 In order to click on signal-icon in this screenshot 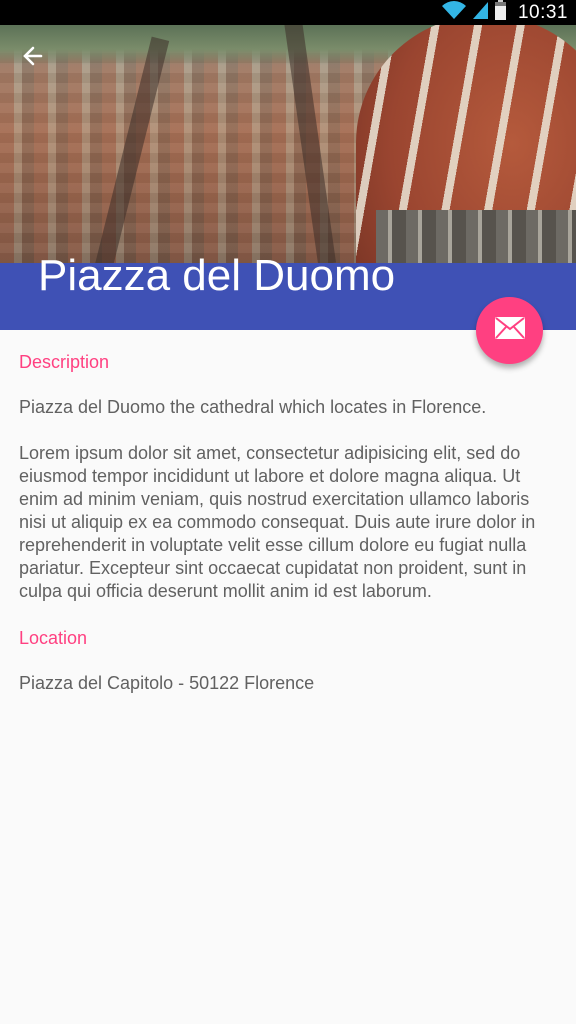, I will do `click(480, 12)`.